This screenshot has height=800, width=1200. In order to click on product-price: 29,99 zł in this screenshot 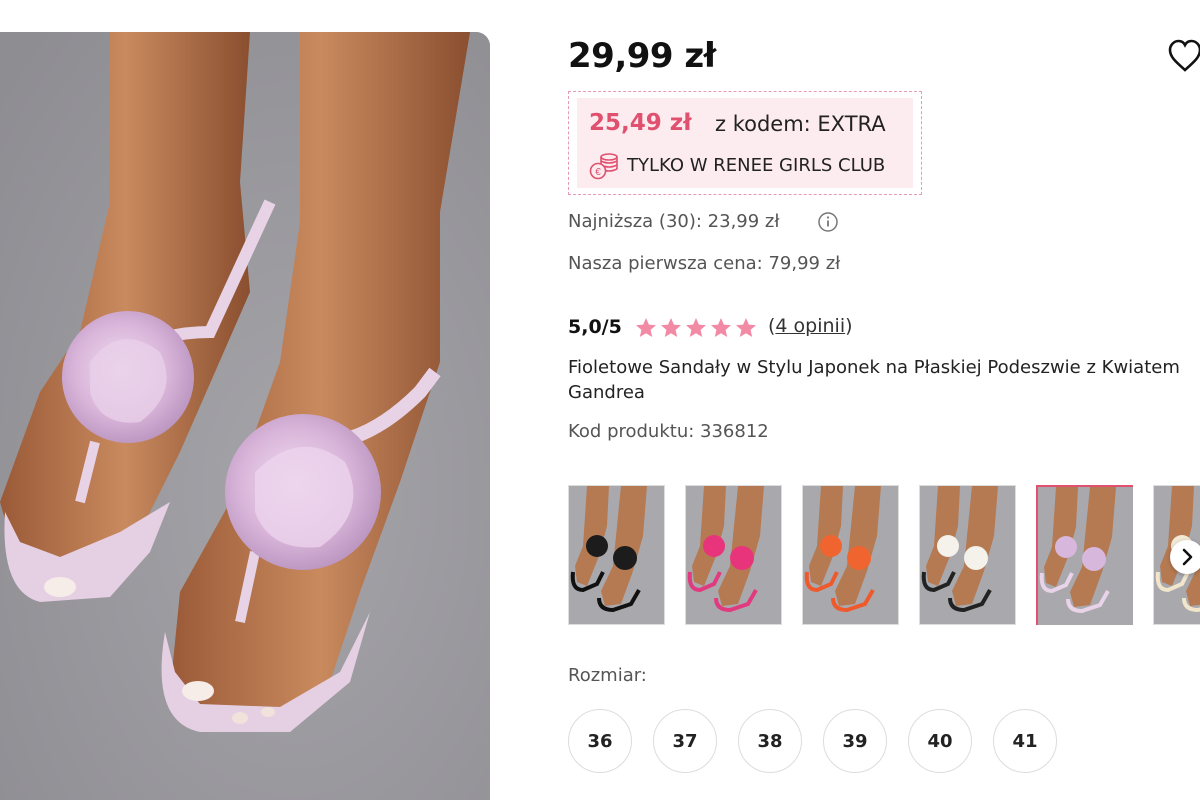, I will do `click(642, 56)`.